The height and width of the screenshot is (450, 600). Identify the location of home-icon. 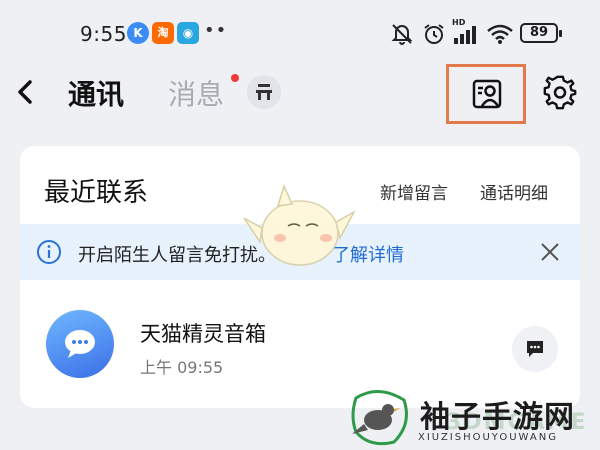
(264, 92).